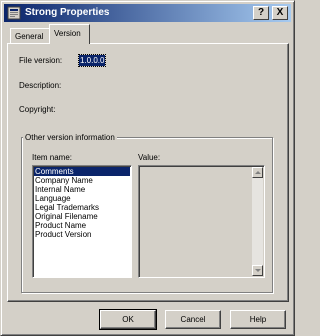  I want to click on list-item-comments: Comments, so click(82, 171).